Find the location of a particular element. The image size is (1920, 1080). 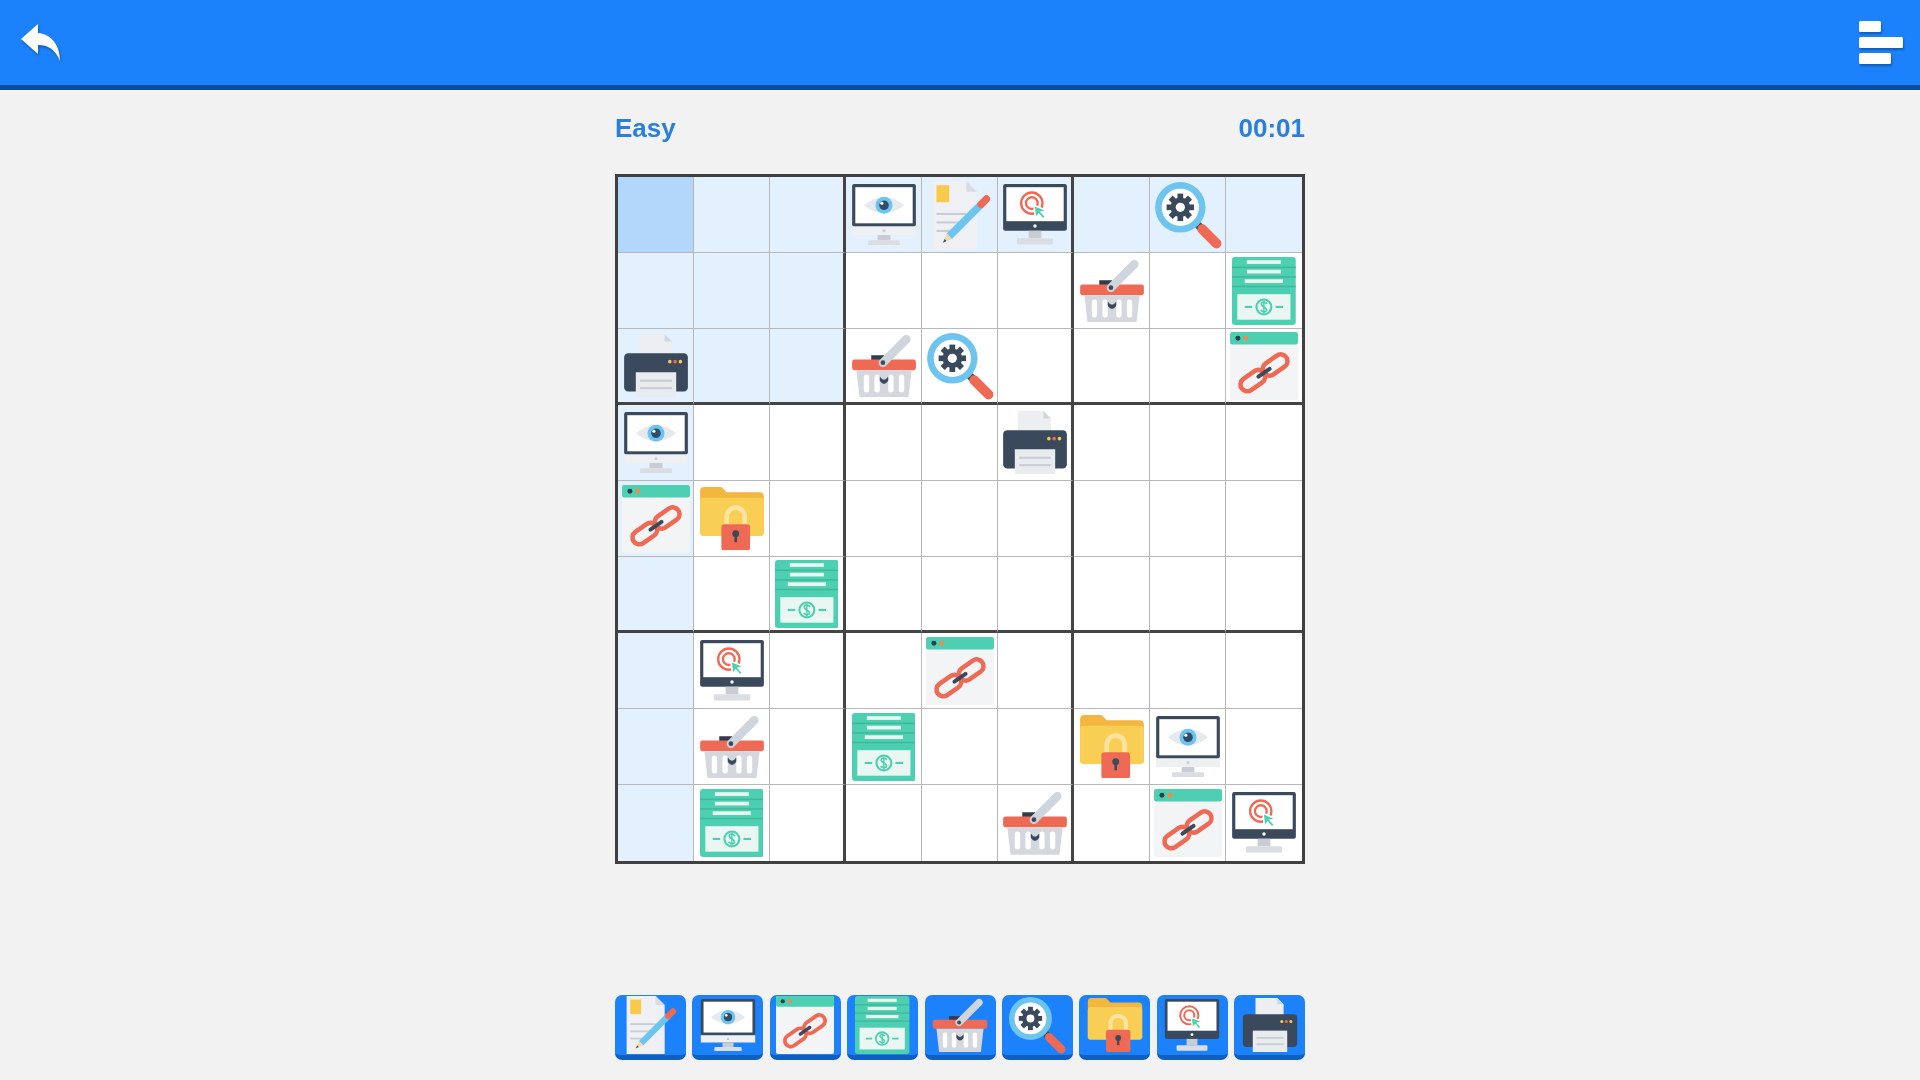

back-arrow-icon is located at coordinates (41, 42).